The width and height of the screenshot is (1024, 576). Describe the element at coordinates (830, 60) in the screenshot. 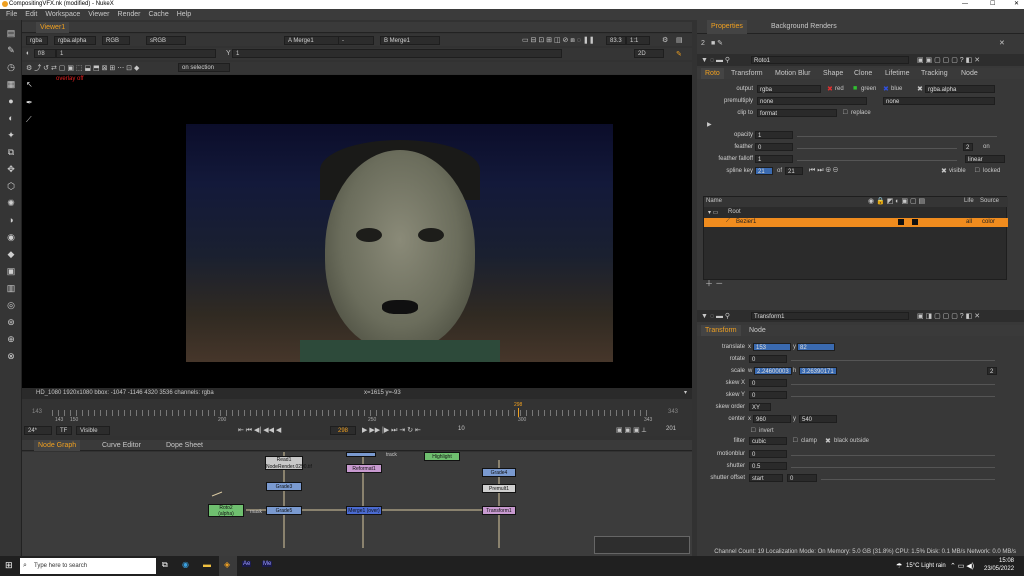

I see `roto1-name-field: Roto1` at that location.